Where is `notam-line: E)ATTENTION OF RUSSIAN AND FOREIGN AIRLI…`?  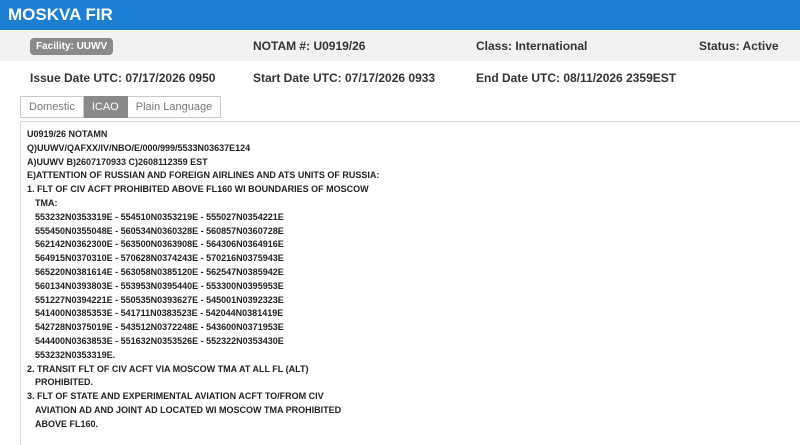
notam-line: E)ATTENTION OF RUSSIAN AND FOREIGN AIRLI… is located at coordinates (203, 175).